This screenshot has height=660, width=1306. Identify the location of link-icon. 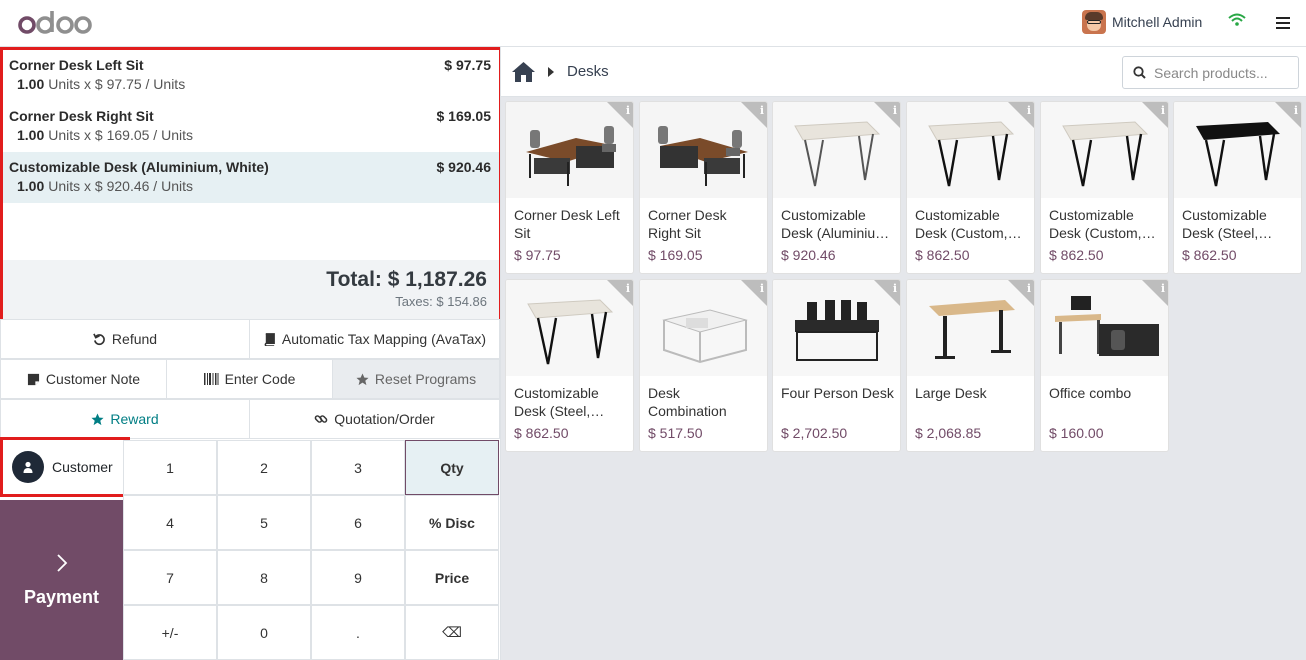
(321, 419).